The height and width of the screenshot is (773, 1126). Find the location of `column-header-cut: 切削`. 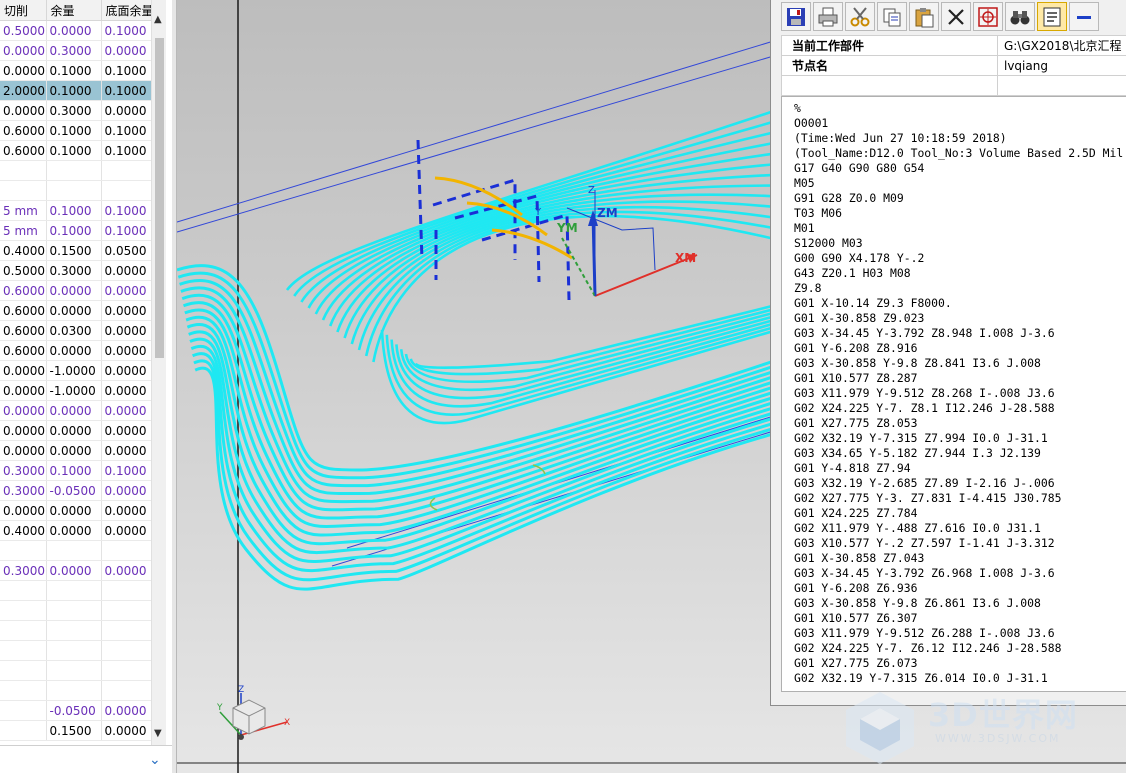

column-header-cut: 切削 is located at coordinates (23, 10).